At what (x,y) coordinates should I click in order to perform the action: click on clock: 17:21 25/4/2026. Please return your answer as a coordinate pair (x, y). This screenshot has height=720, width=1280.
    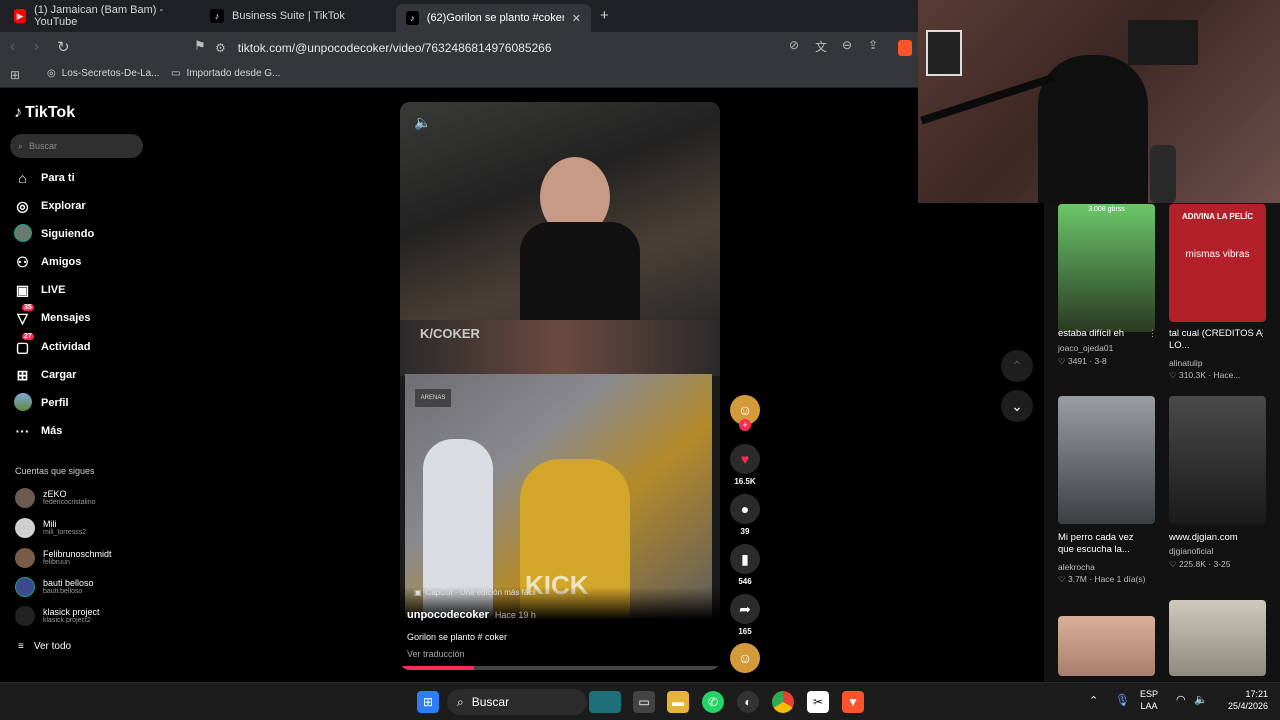
    Looking at the image, I should click on (1243, 700).